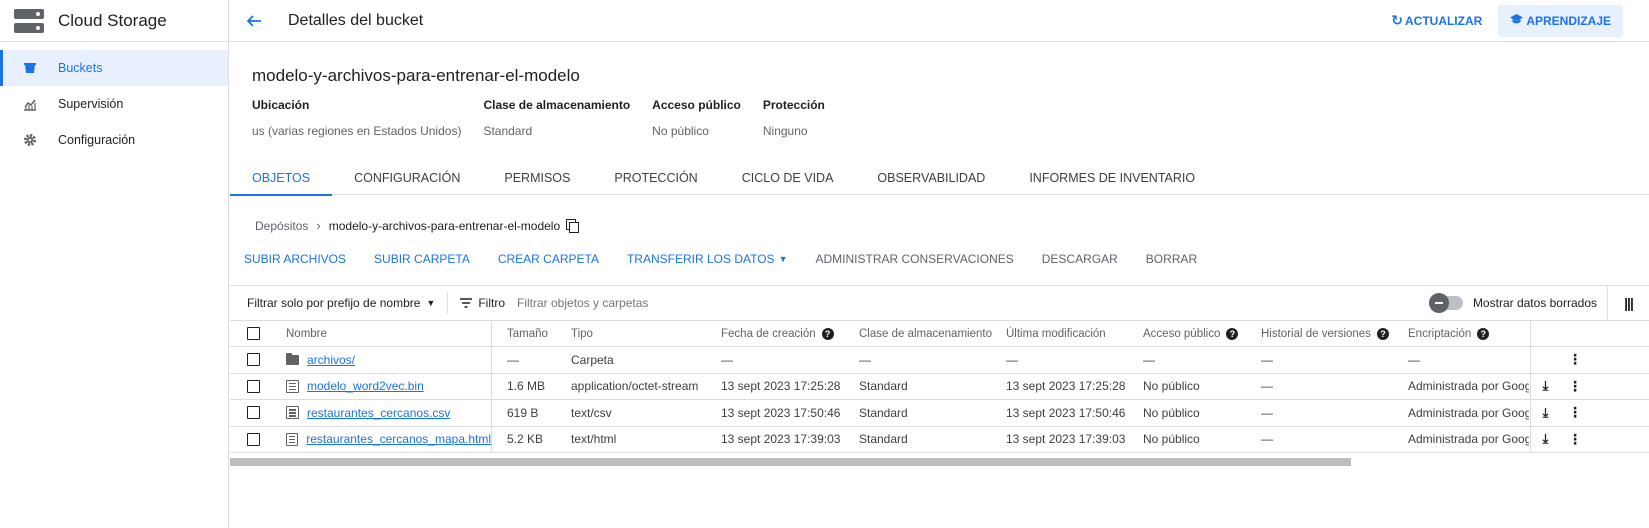  What do you see at coordinates (398, 439) in the screenshot?
I see `object-link: restaurantes_cercanos_mapa.html` at bounding box center [398, 439].